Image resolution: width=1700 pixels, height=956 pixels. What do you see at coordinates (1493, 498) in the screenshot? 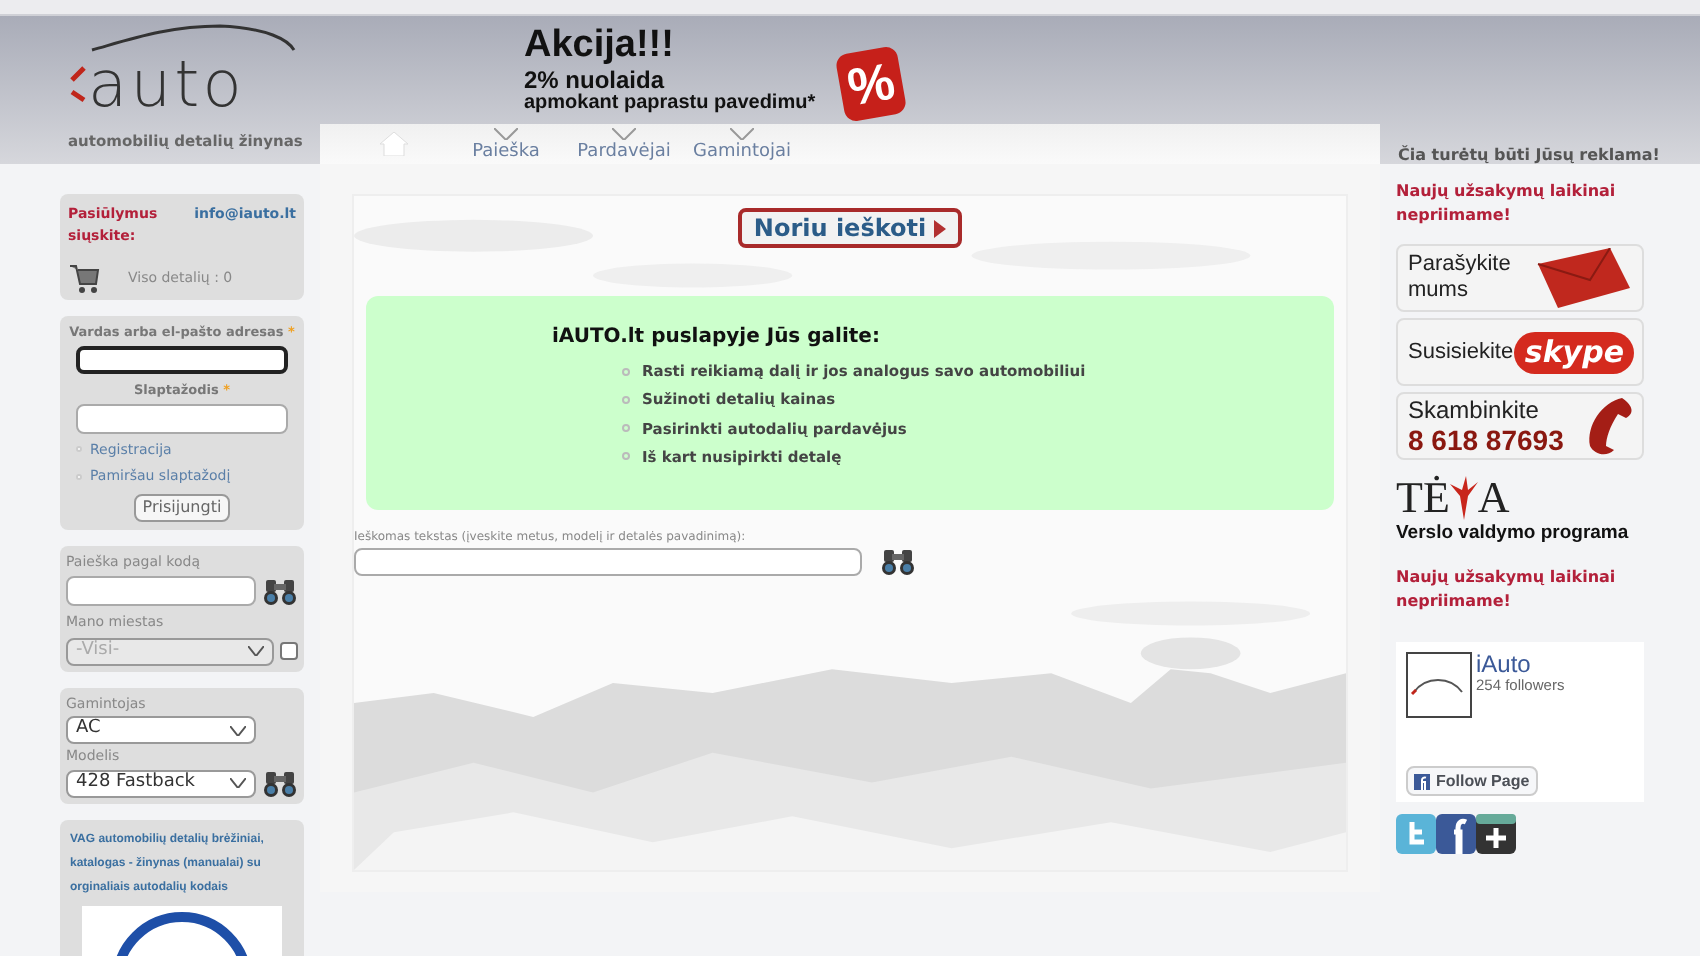
I see `logo-text: A` at bounding box center [1493, 498].